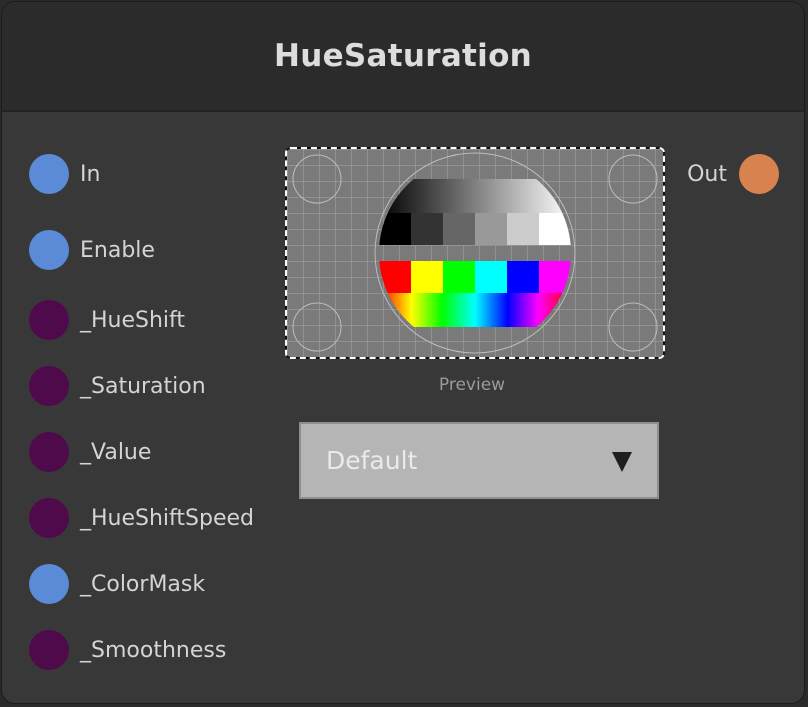 This screenshot has height=707, width=808. I want to click on input-port-smoothness: _Smoothness, so click(127, 650).